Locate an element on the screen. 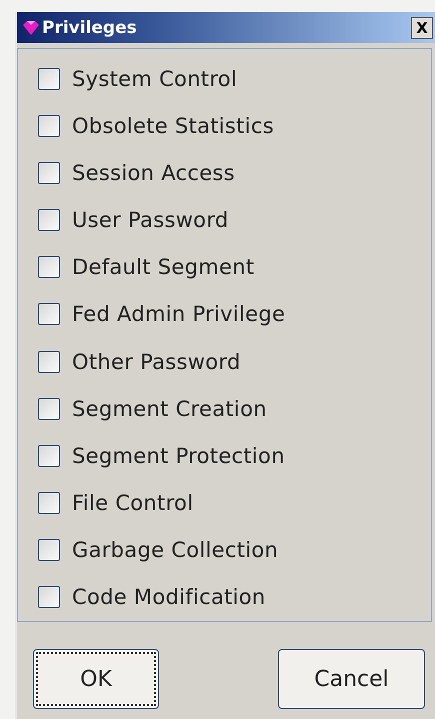 This screenshot has width=435, height=719. checkbox-label: Fed Admin Privilege is located at coordinates (179, 314).